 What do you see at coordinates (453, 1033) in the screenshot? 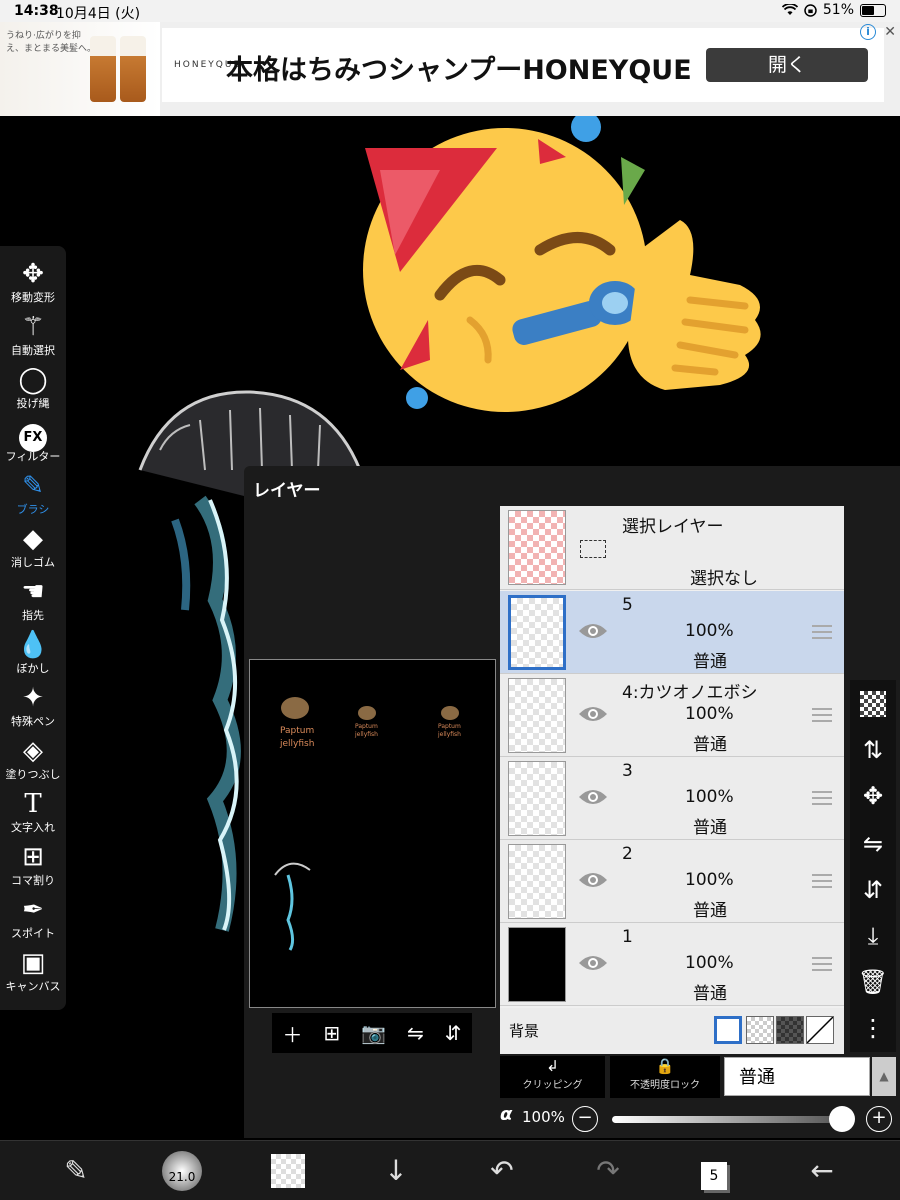
I see `flip-vertical-icon: ⇵` at bounding box center [453, 1033].